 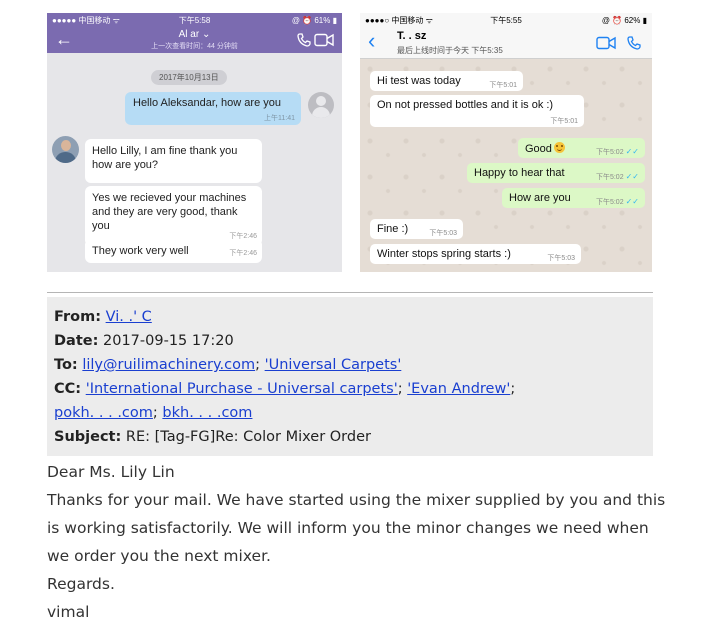 What do you see at coordinates (194, 20) in the screenshot?
I see `viber-status-bar: ●●●●● 中国移动 ᯤ 下午5:58 @ ⏰ 61% ▮` at bounding box center [194, 20].